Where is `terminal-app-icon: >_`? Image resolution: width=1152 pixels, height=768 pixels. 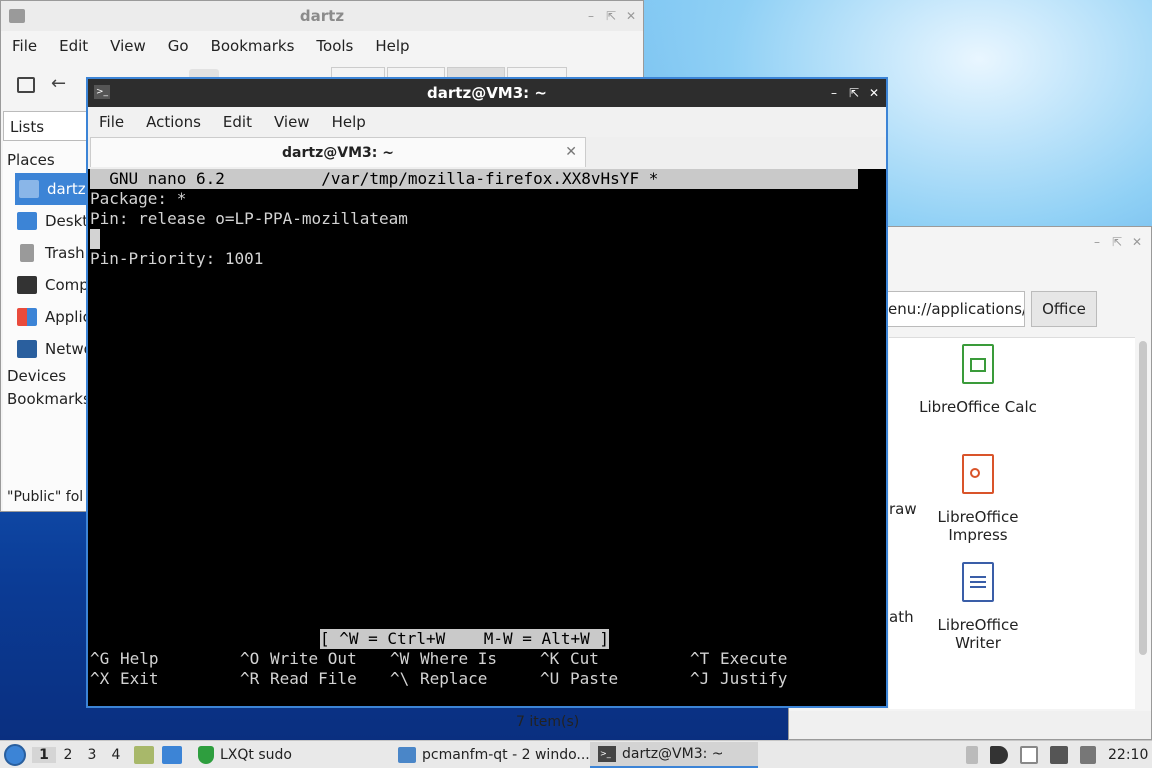 terminal-app-icon: >_ is located at coordinates (607, 754).